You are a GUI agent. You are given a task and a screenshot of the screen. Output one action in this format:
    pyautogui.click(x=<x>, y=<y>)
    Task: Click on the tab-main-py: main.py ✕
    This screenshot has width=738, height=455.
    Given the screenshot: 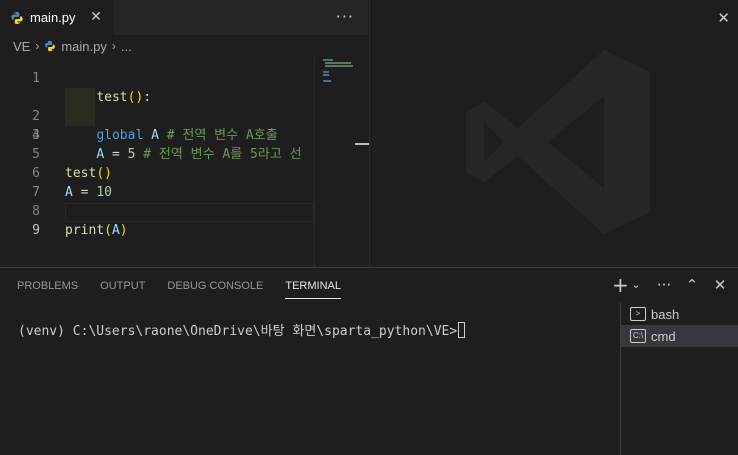 What is the action you would take?
    pyautogui.click(x=56, y=17)
    